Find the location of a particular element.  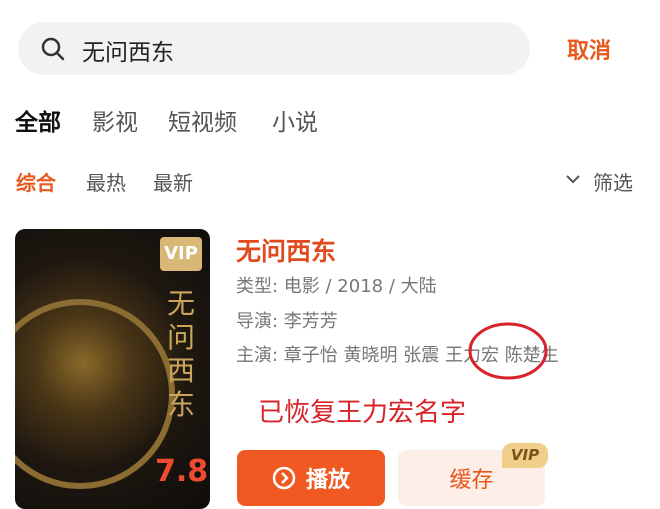

cast-member: 黄晓明 is located at coordinates (370, 355).